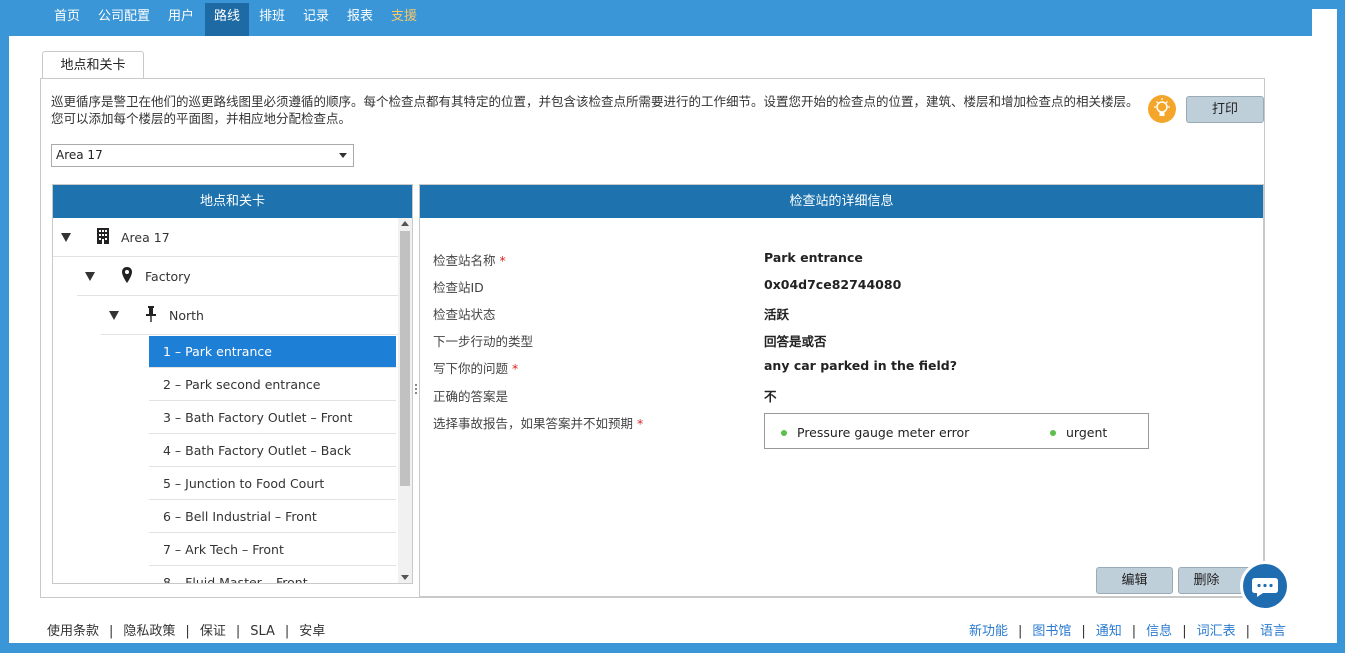 This screenshot has height=653, width=1345. Describe the element at coordinates (67, 19) in the screenshot. I see `nav-home: 首页` at that location.